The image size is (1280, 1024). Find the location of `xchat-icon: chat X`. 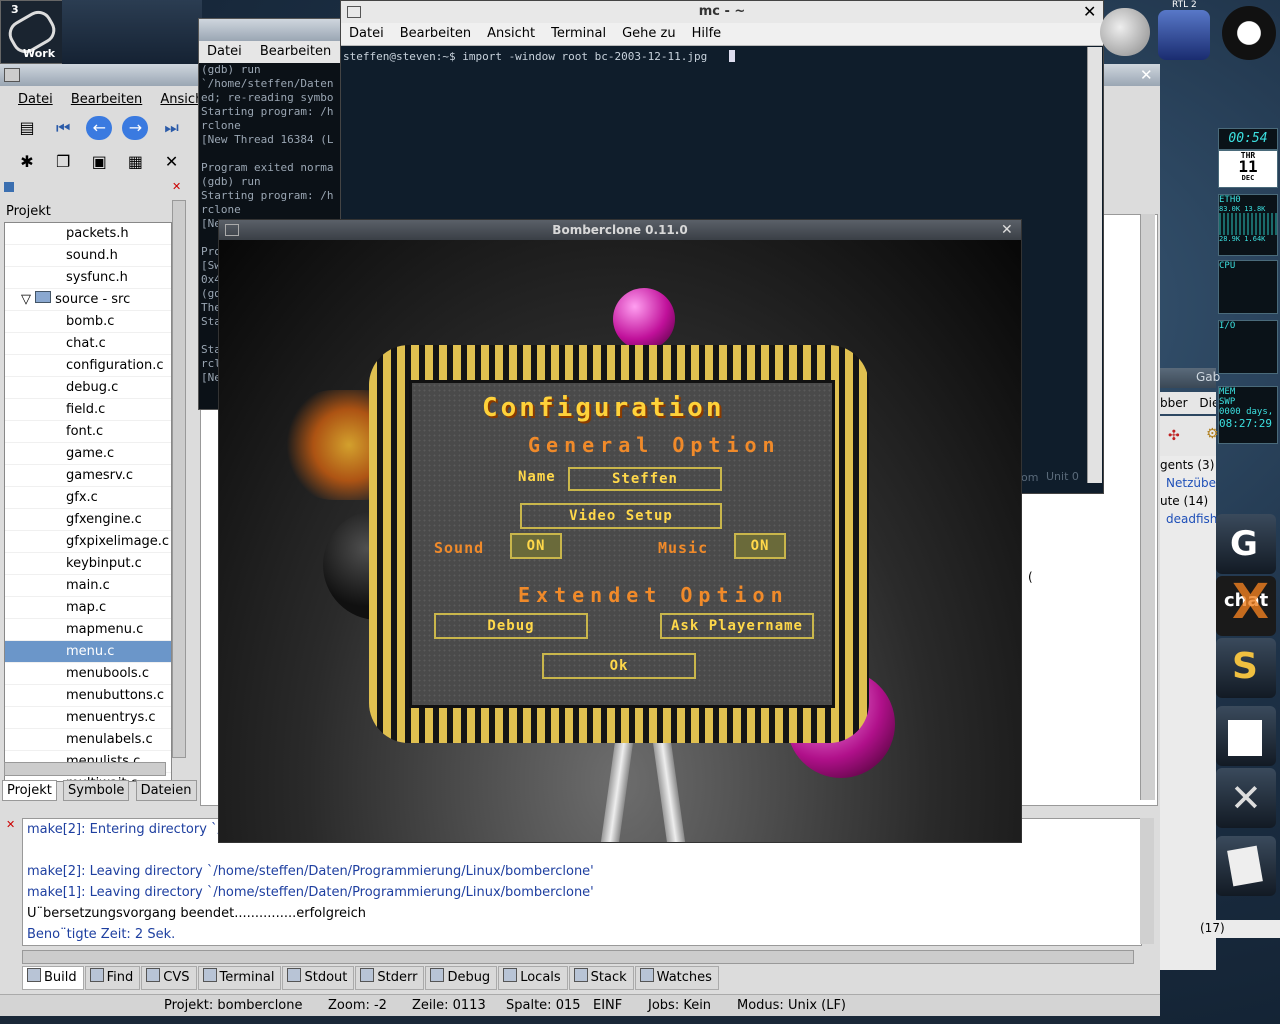

xchat-icon: chat X is located at coordinates (1246, 605).